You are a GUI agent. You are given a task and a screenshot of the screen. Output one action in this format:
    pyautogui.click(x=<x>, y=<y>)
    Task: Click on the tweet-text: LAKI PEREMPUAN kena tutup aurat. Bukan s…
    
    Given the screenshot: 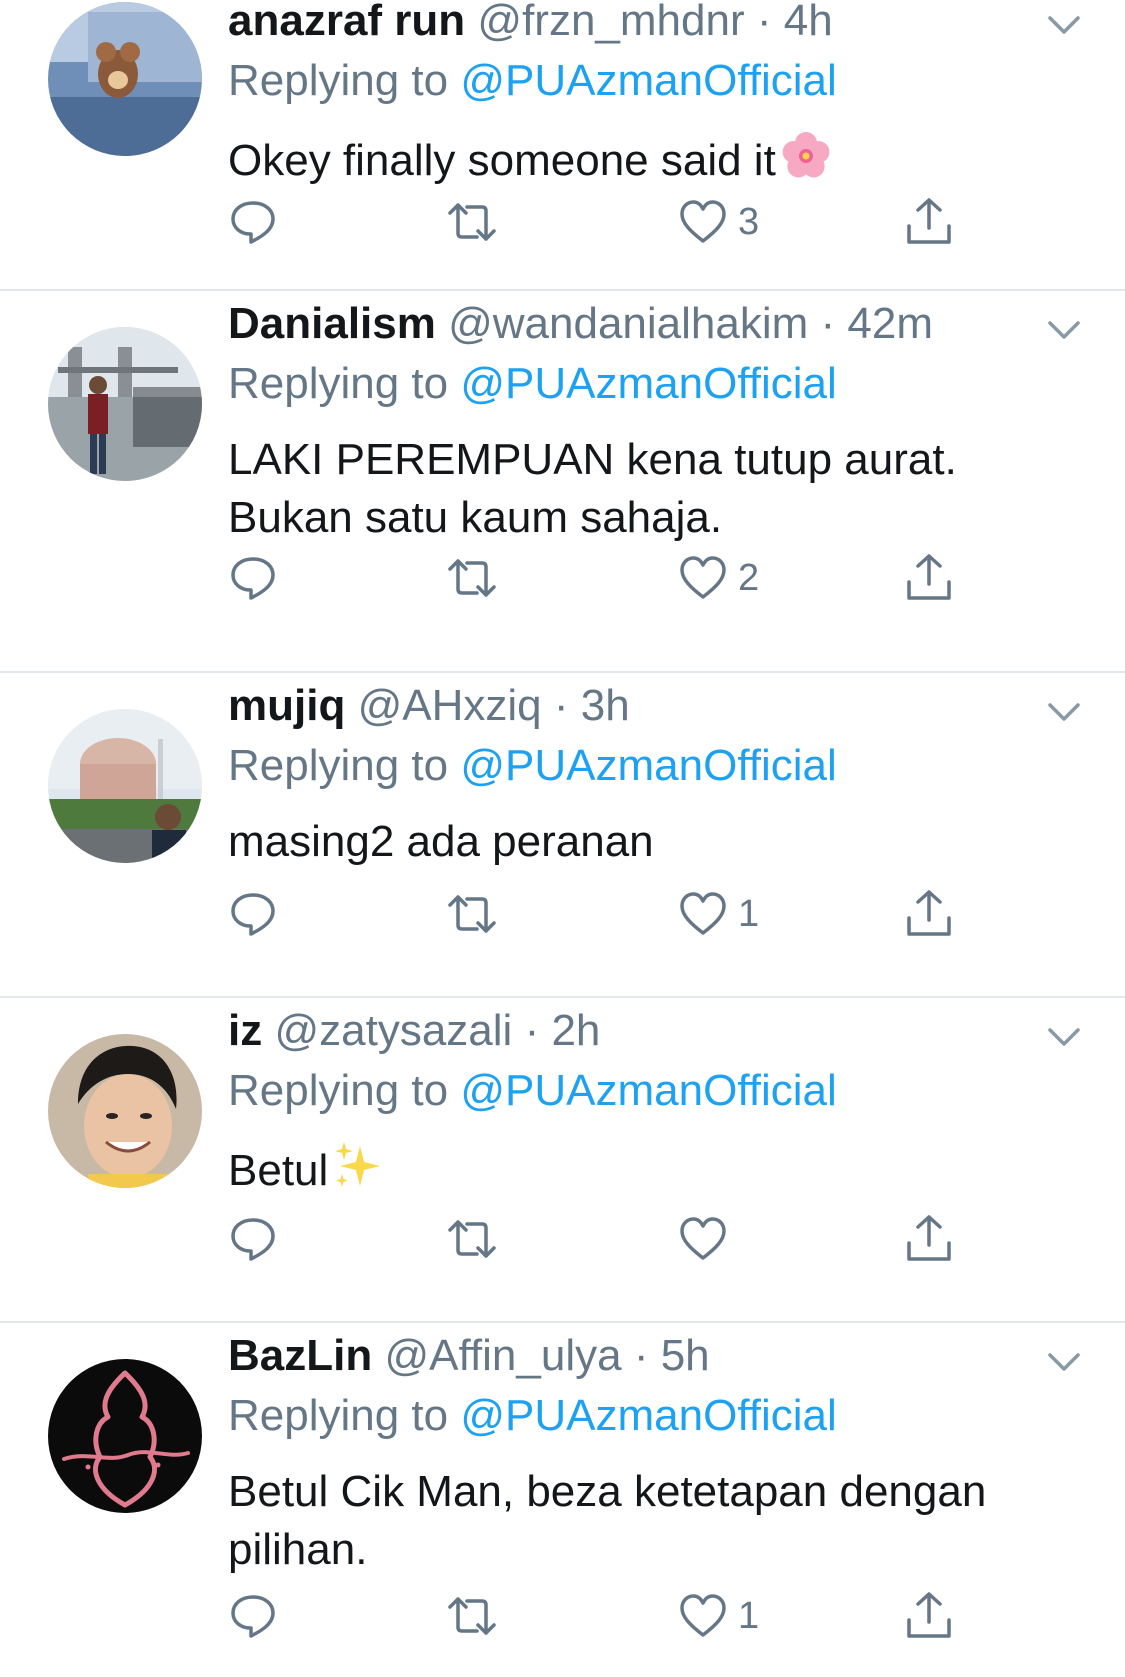 What is the action you would take?
    pyautogui.click(x=648, y=489)
    